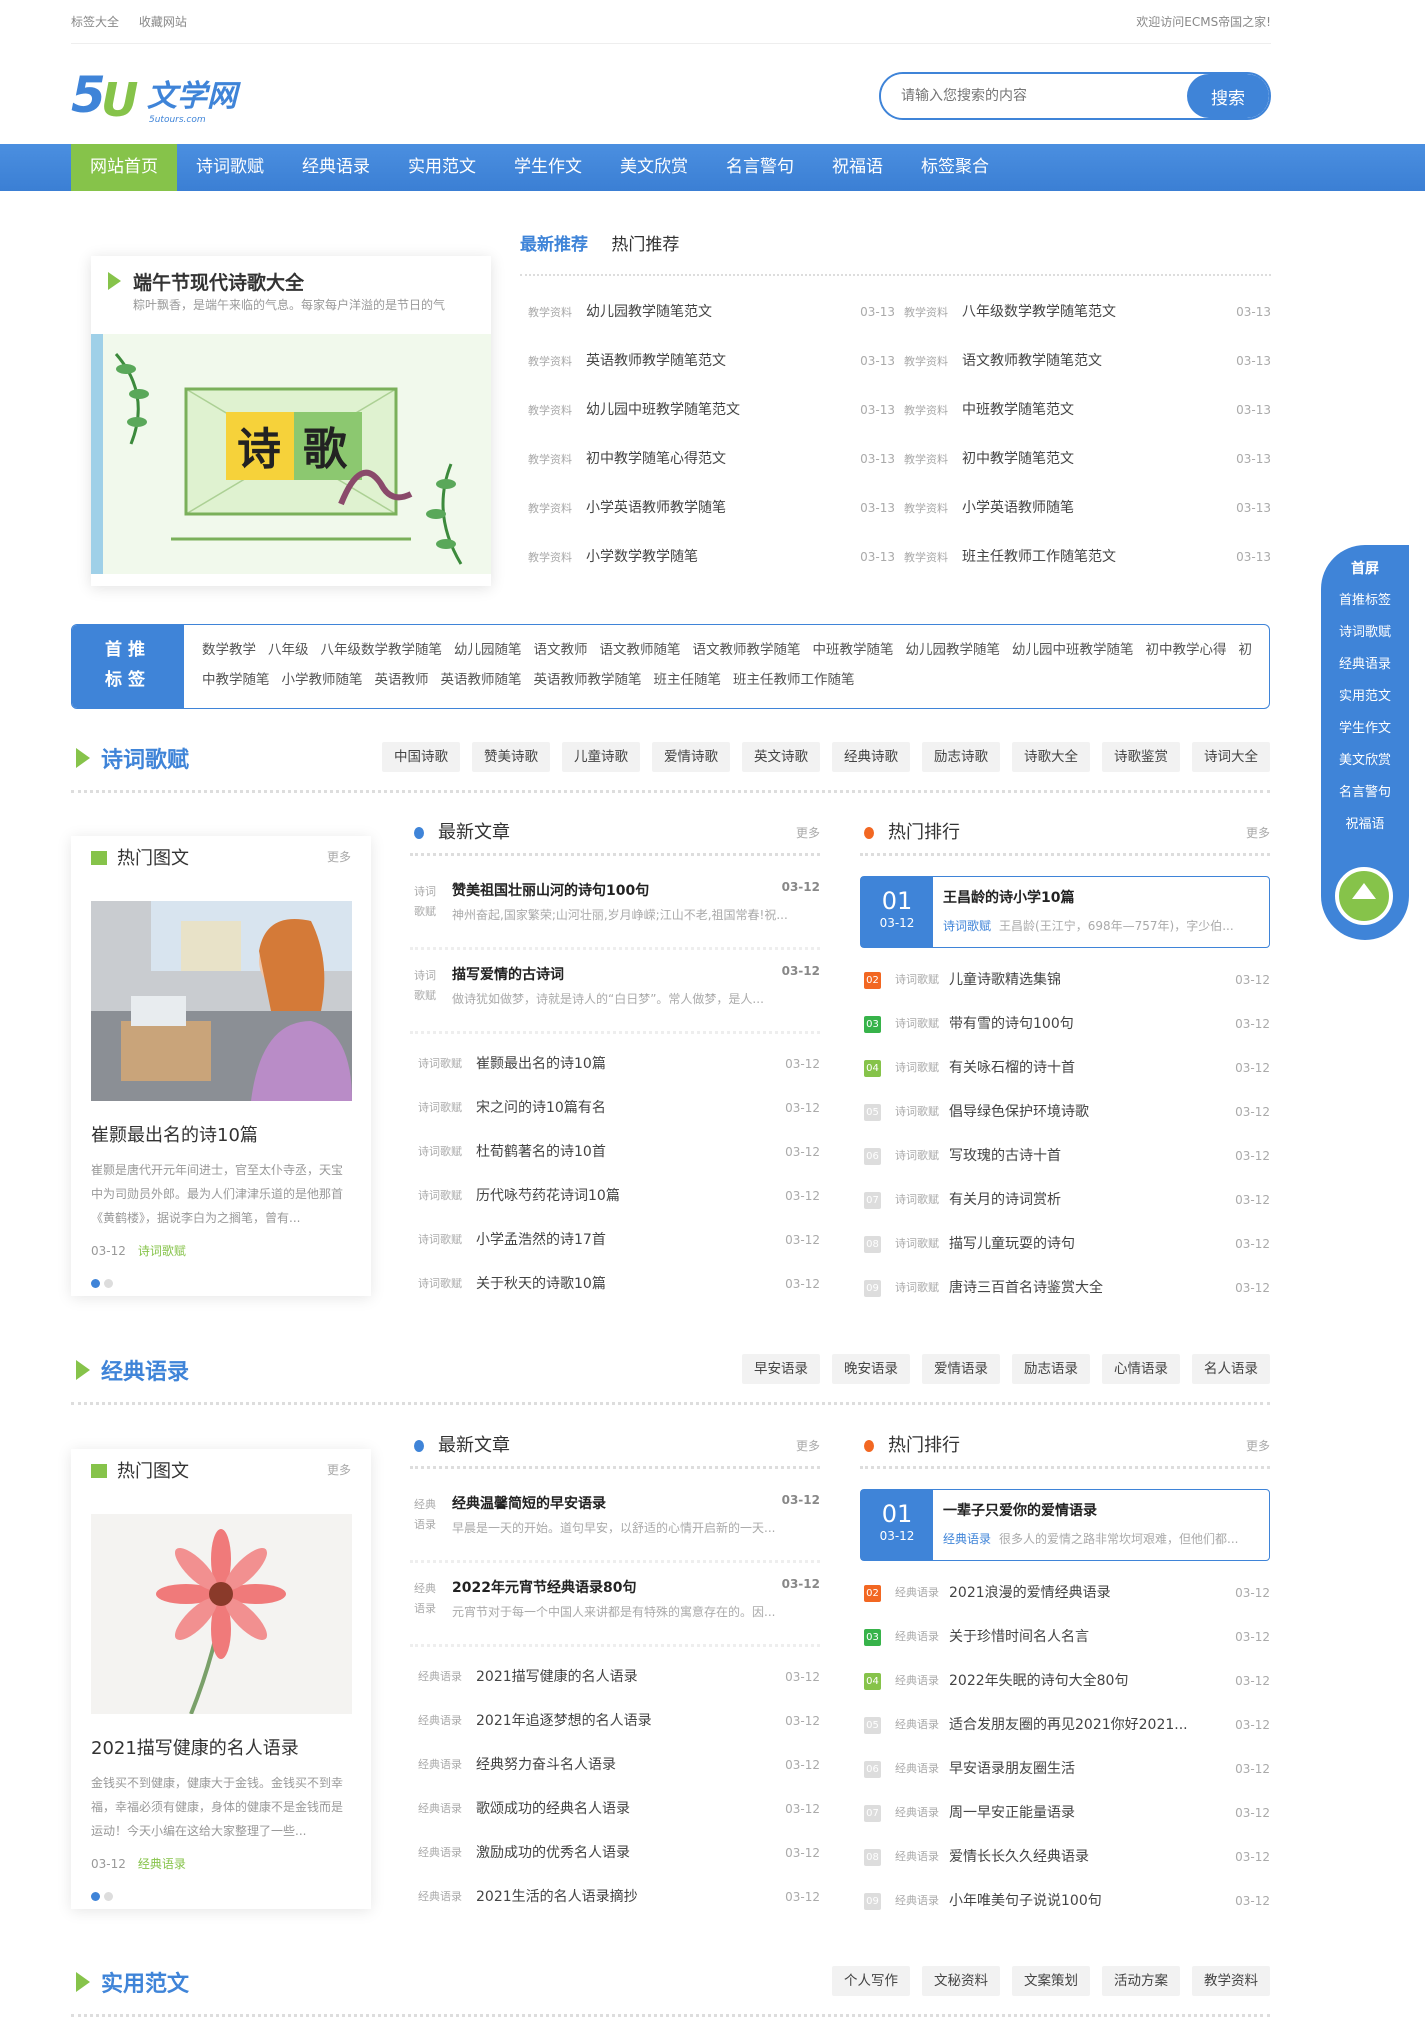 This screenshot has width=1425, height=2033. Describe the element at coordinates (1079, 1769) in the screenshot. I see `article-title: 早安语录朋友圈生活` at that location.